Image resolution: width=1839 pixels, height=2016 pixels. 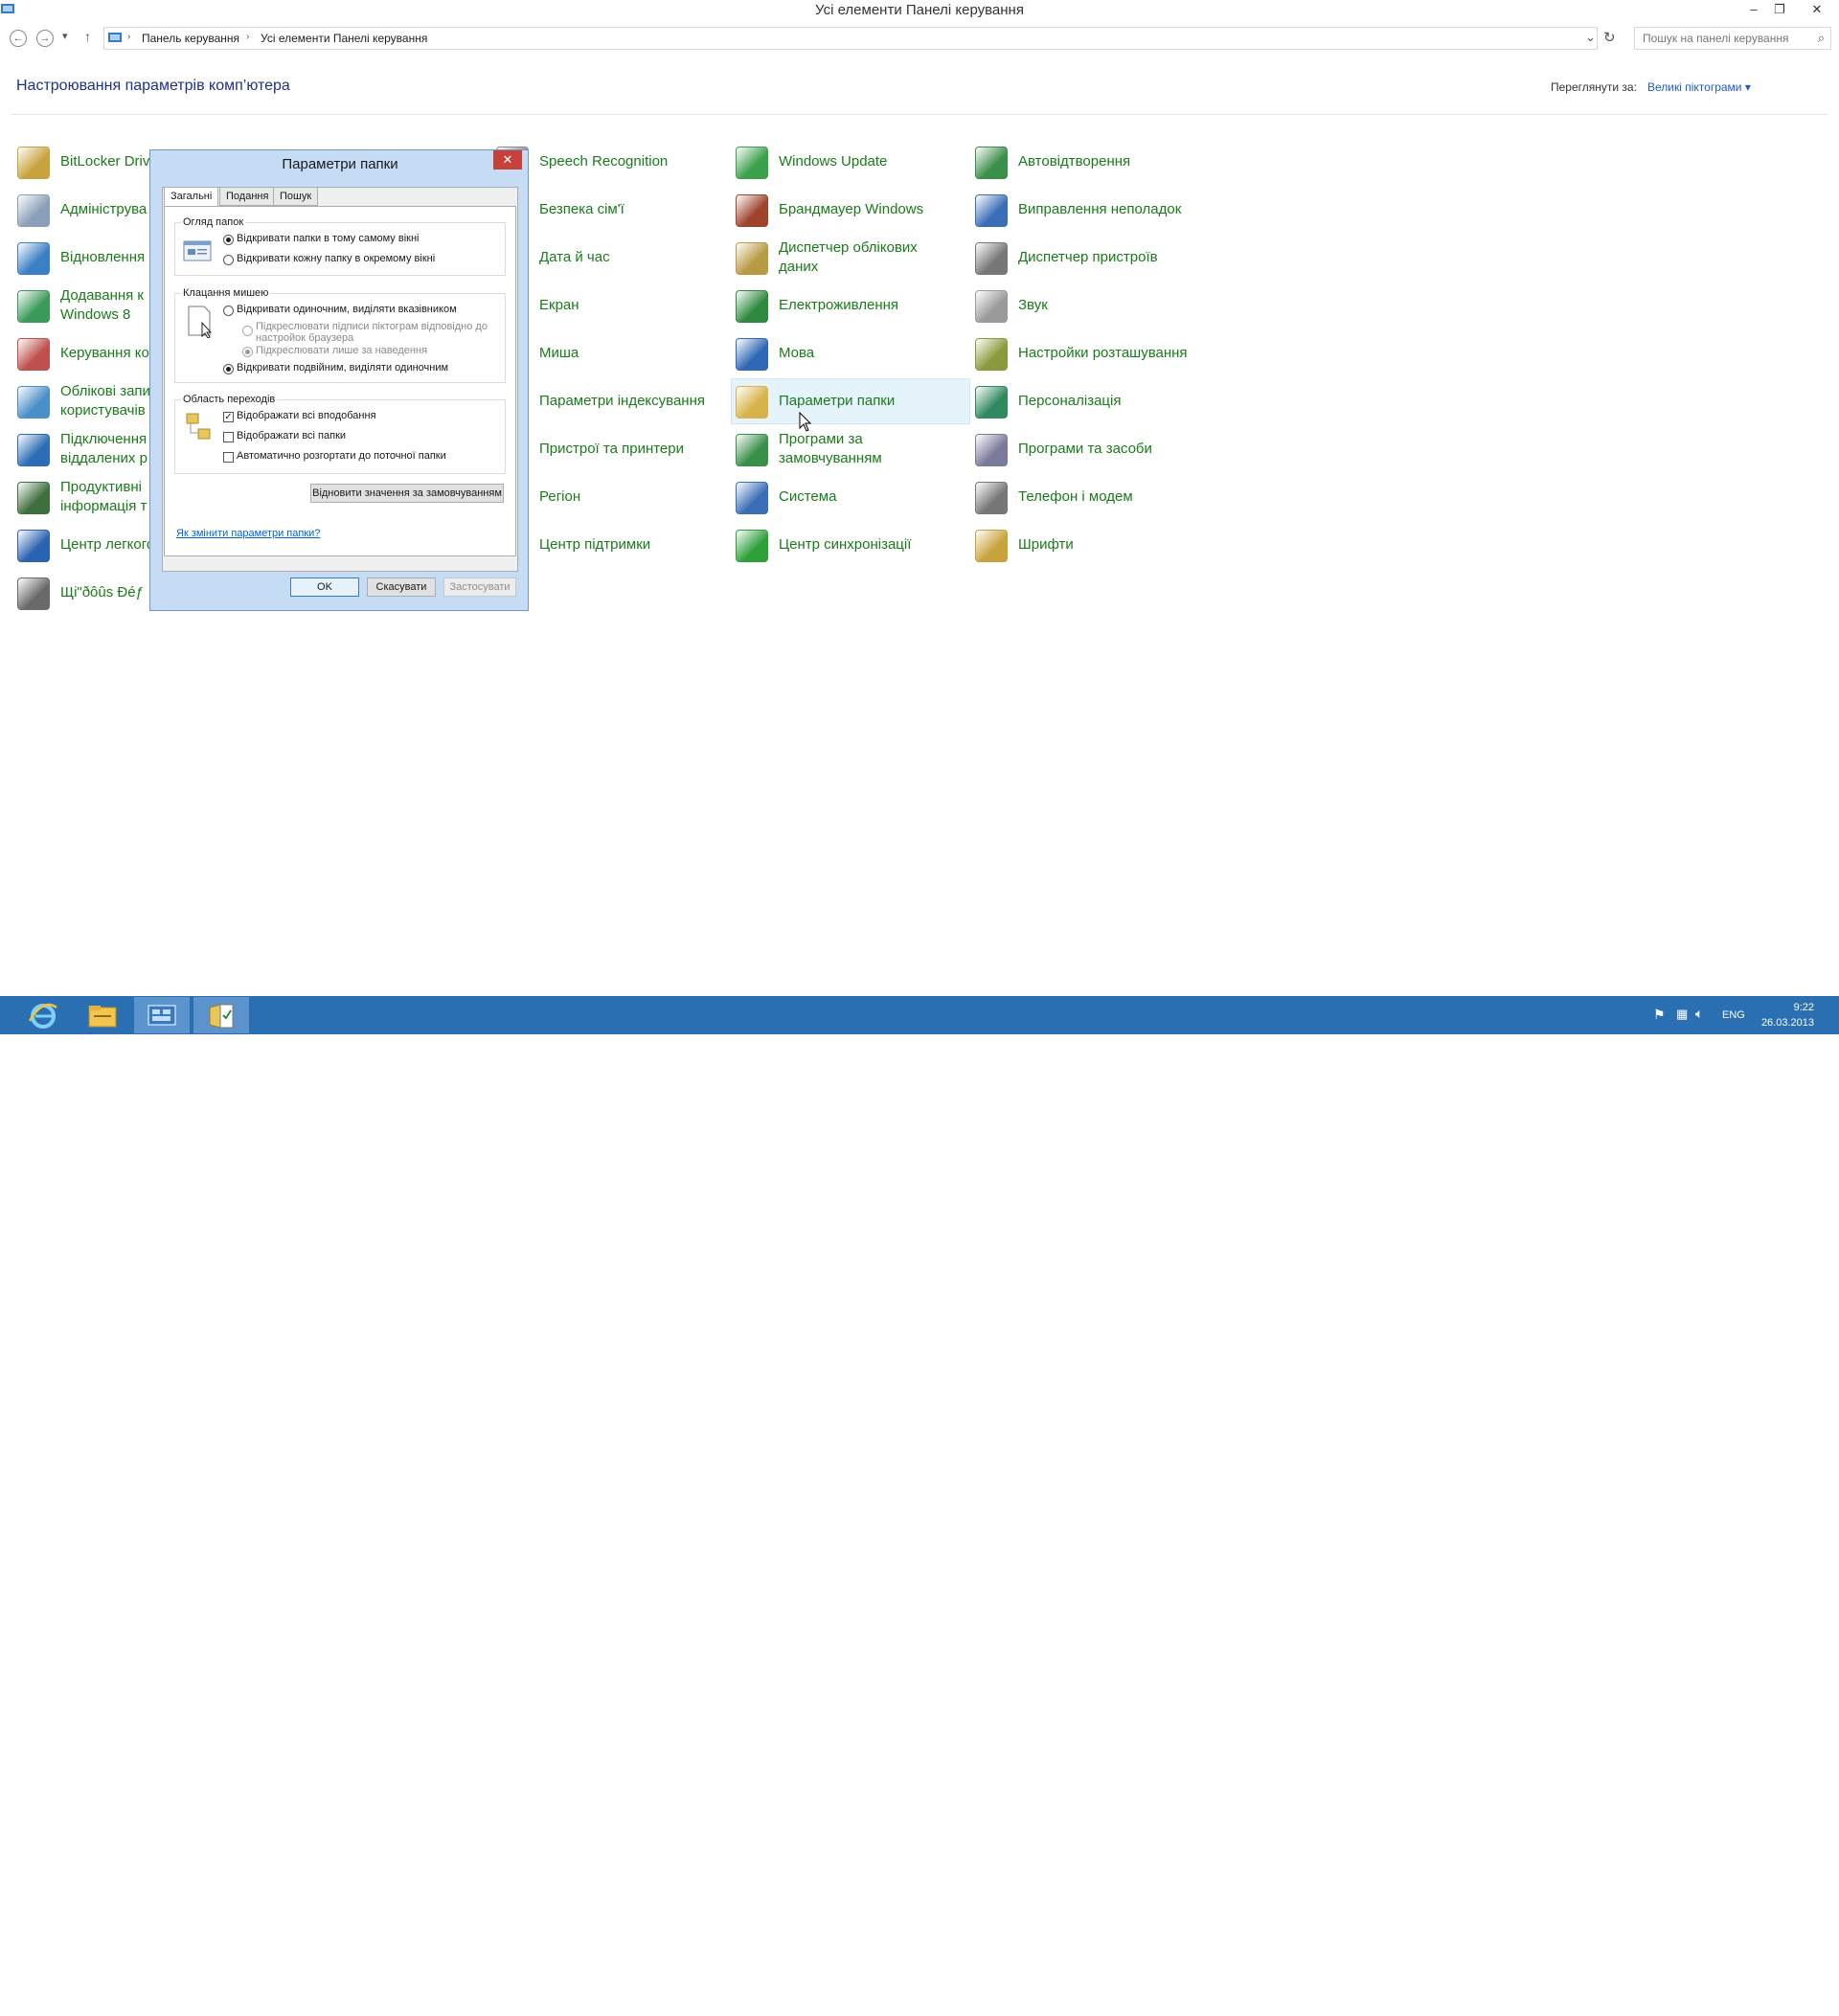 I want to click on remoteapp-icon, so click(x=33, y=450).